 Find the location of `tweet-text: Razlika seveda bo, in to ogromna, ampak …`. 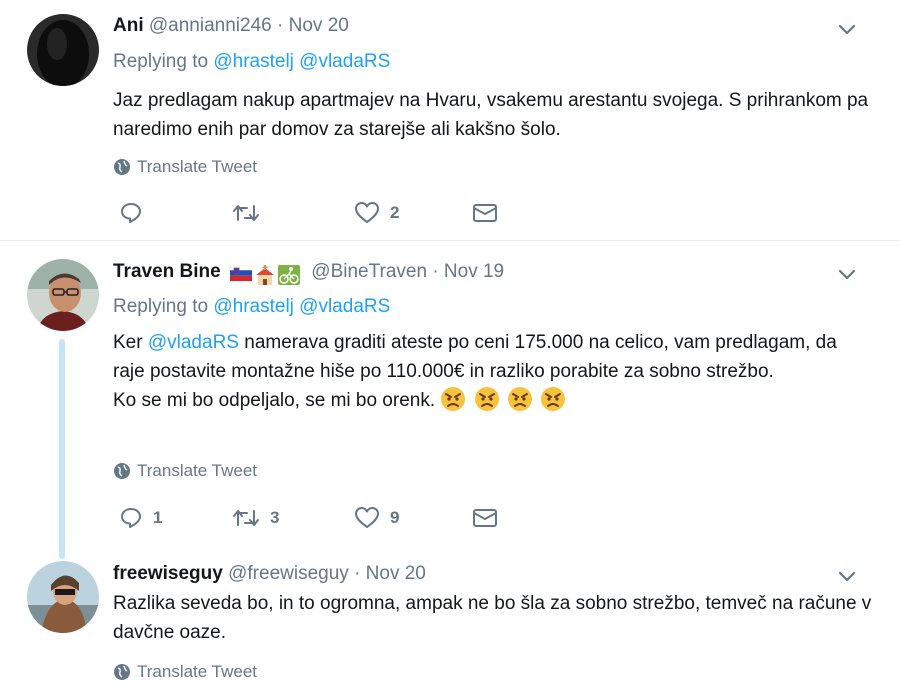

tweet-text: Razlika seveda bo, in to ogromna, ampak … is located at coordinates (492, 618).